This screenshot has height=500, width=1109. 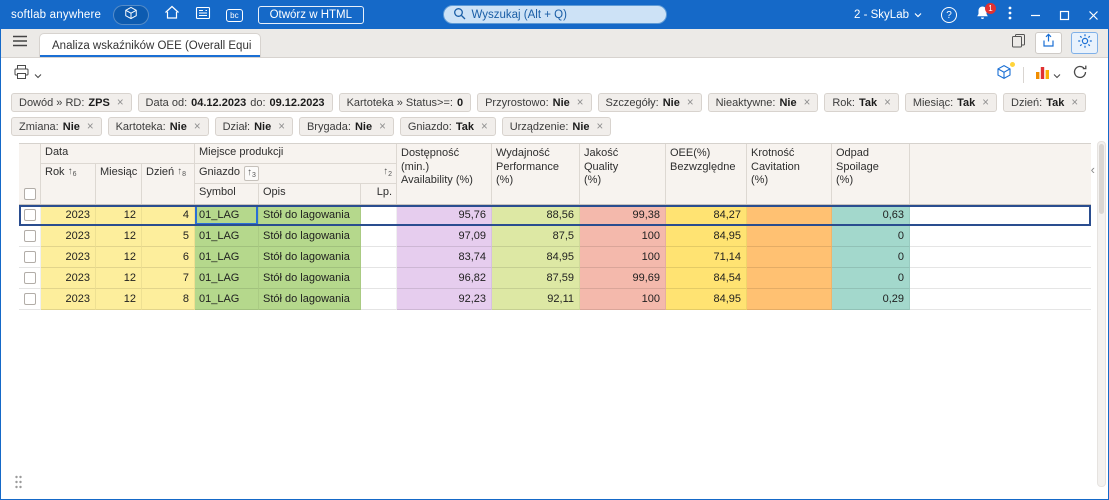 What do you see at coordinates (536, 278) in the screenshot?
I see `cell-wydajnosc: 87,59` at bounding box center [536, 278].